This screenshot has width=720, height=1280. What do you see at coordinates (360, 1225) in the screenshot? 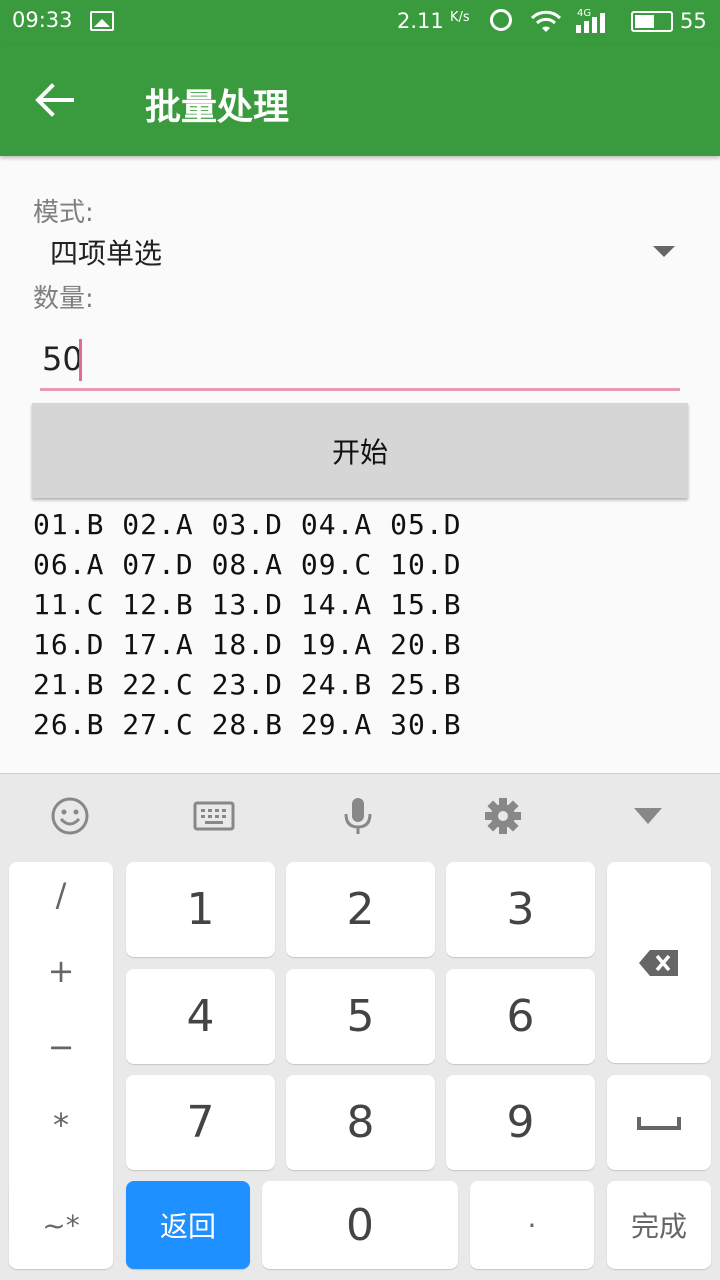
I see `key-0: 0` at bounding box center [360, 1225].